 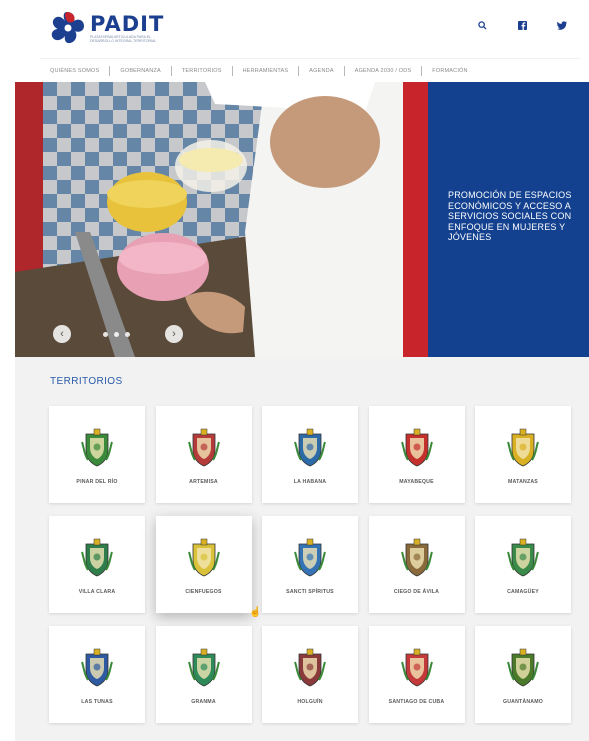 I want to click on territory-label: CAMAGÜEY, so click(x=523, y=592).